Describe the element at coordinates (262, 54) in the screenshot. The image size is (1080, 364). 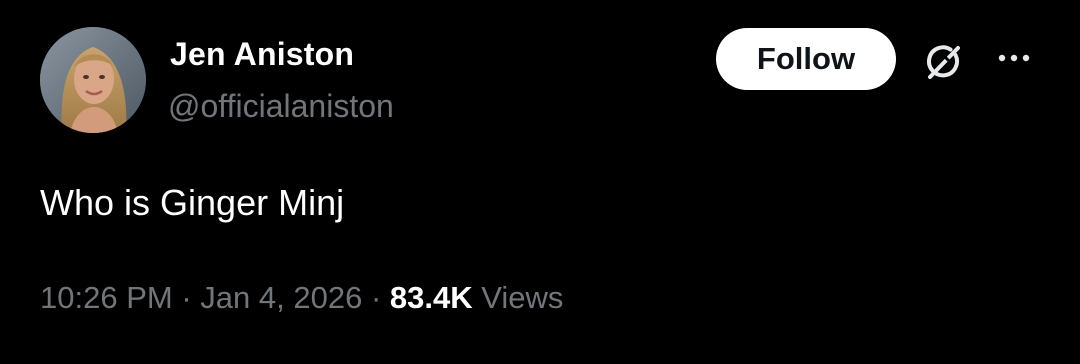
I see `author-display-name: Jen Aniston` at that location.